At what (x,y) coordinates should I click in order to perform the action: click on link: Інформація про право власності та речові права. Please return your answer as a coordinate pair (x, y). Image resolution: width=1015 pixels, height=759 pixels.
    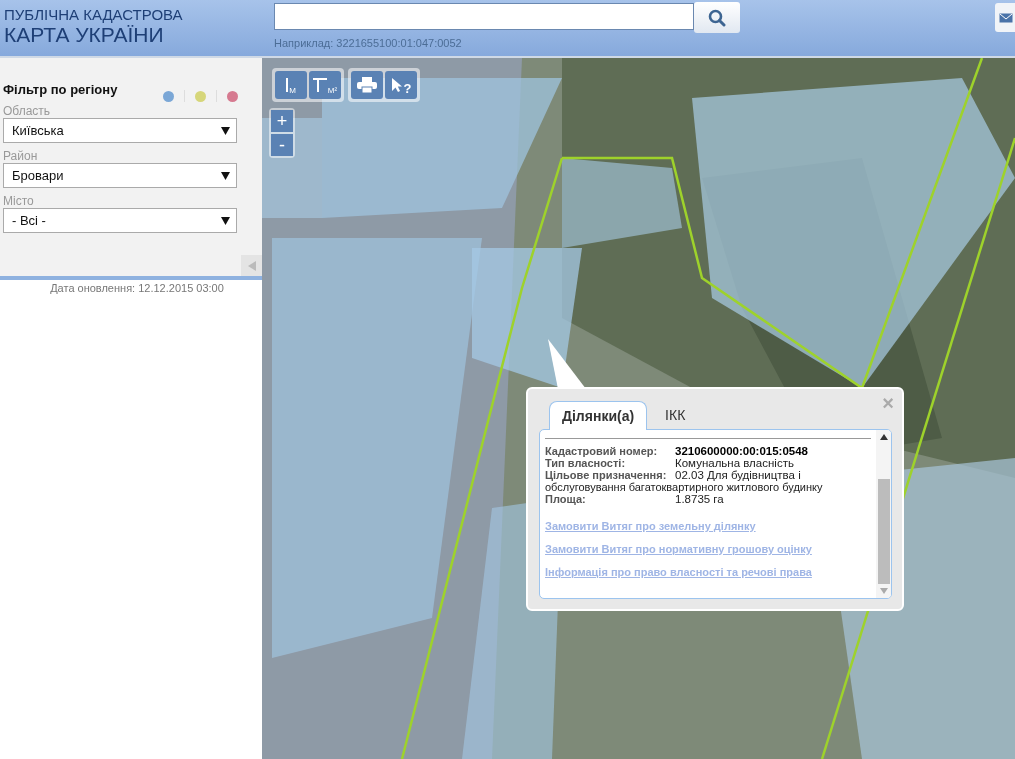
    Looking at the image, I should click on (708, 572).